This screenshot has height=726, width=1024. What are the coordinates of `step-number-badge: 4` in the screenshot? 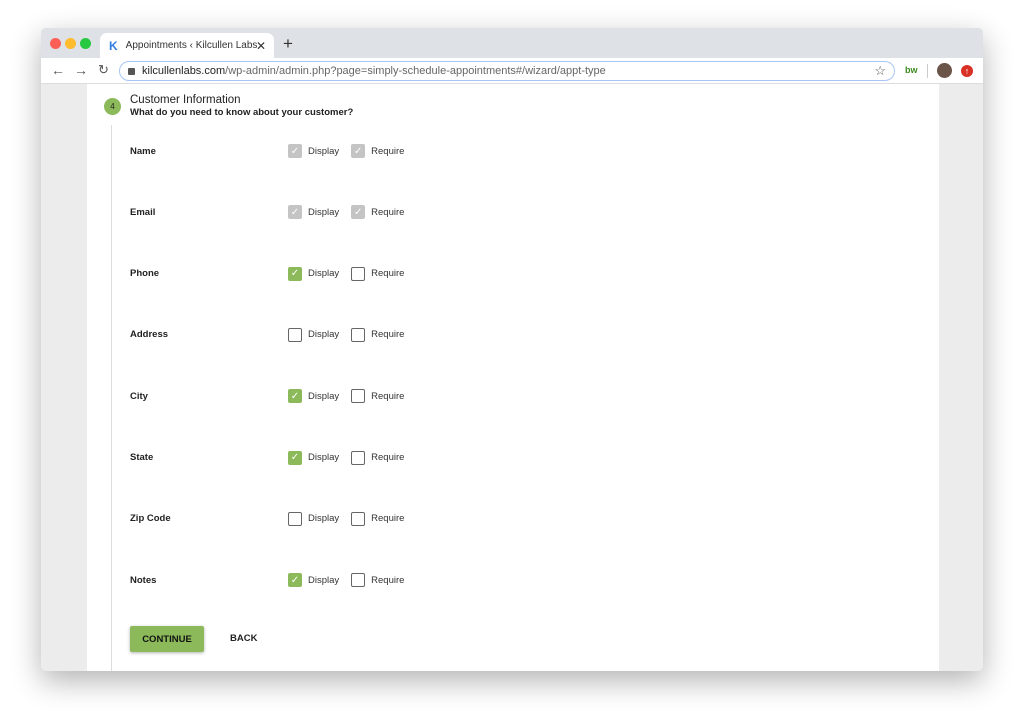 It's located at (112, 106).